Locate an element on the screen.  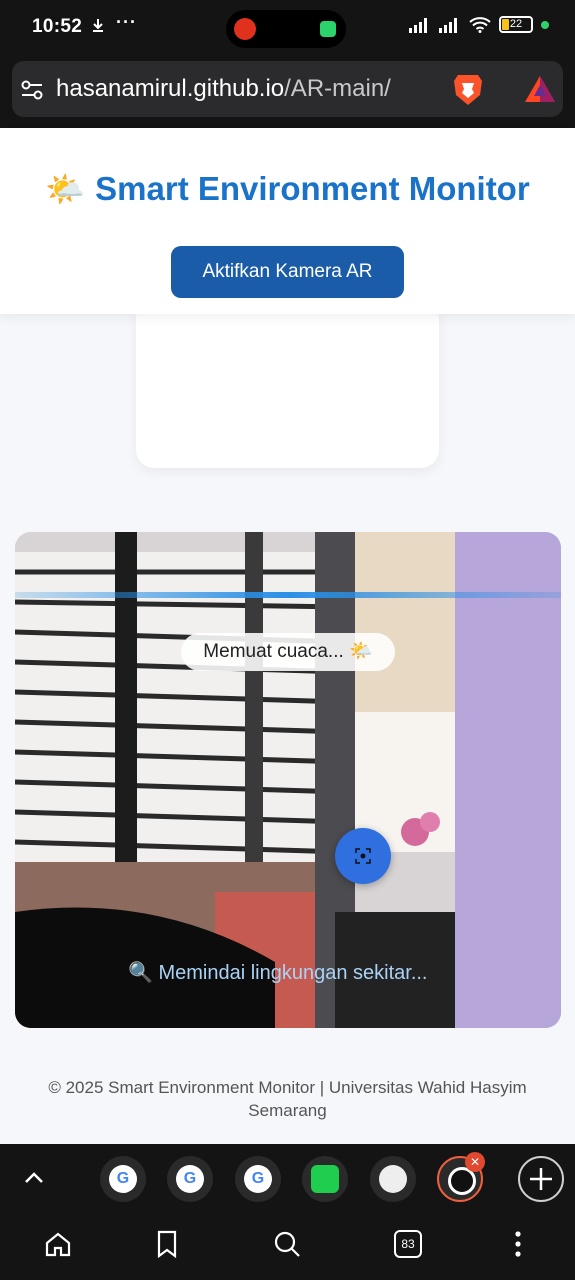
bear-app-icon is located at coordinates (393, 1179).